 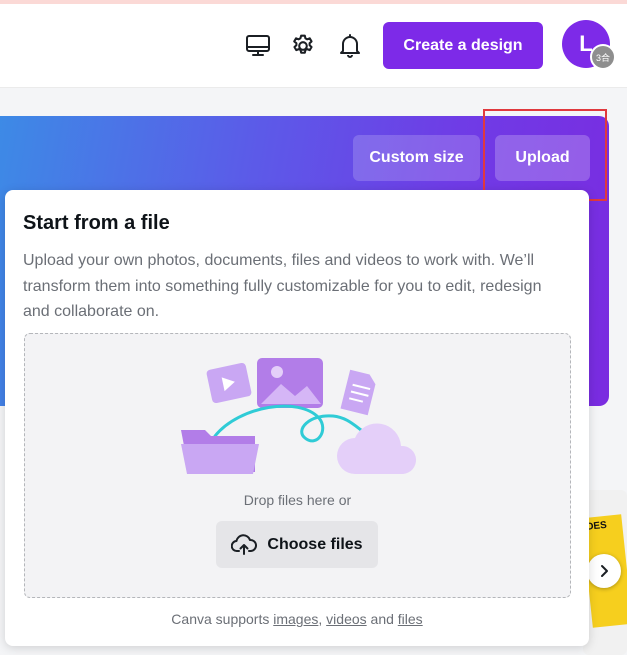 What do you see at coordinates (350, 46) in the screenshot?
I see `bell-icon` at bounding box center [350, 46].